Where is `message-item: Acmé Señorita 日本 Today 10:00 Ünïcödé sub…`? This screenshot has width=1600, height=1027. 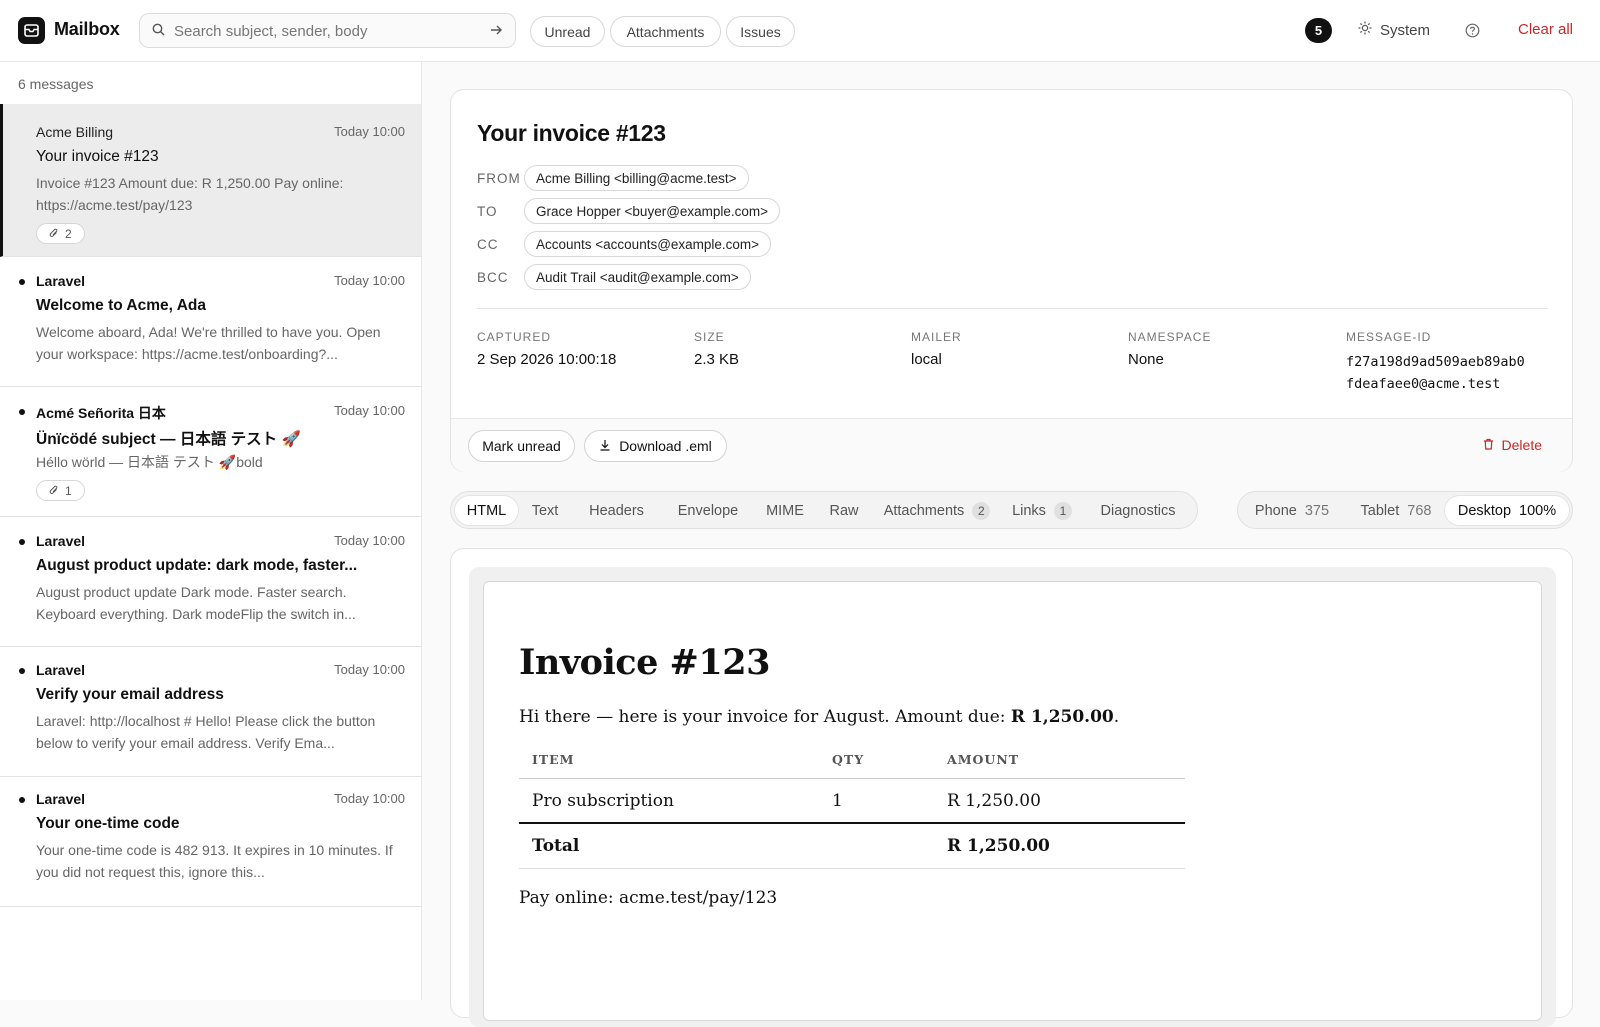 message-item: Acmé Señorita 日本 Today 10:00 Ünïcödé sub… is located at coordinates (210, 452).